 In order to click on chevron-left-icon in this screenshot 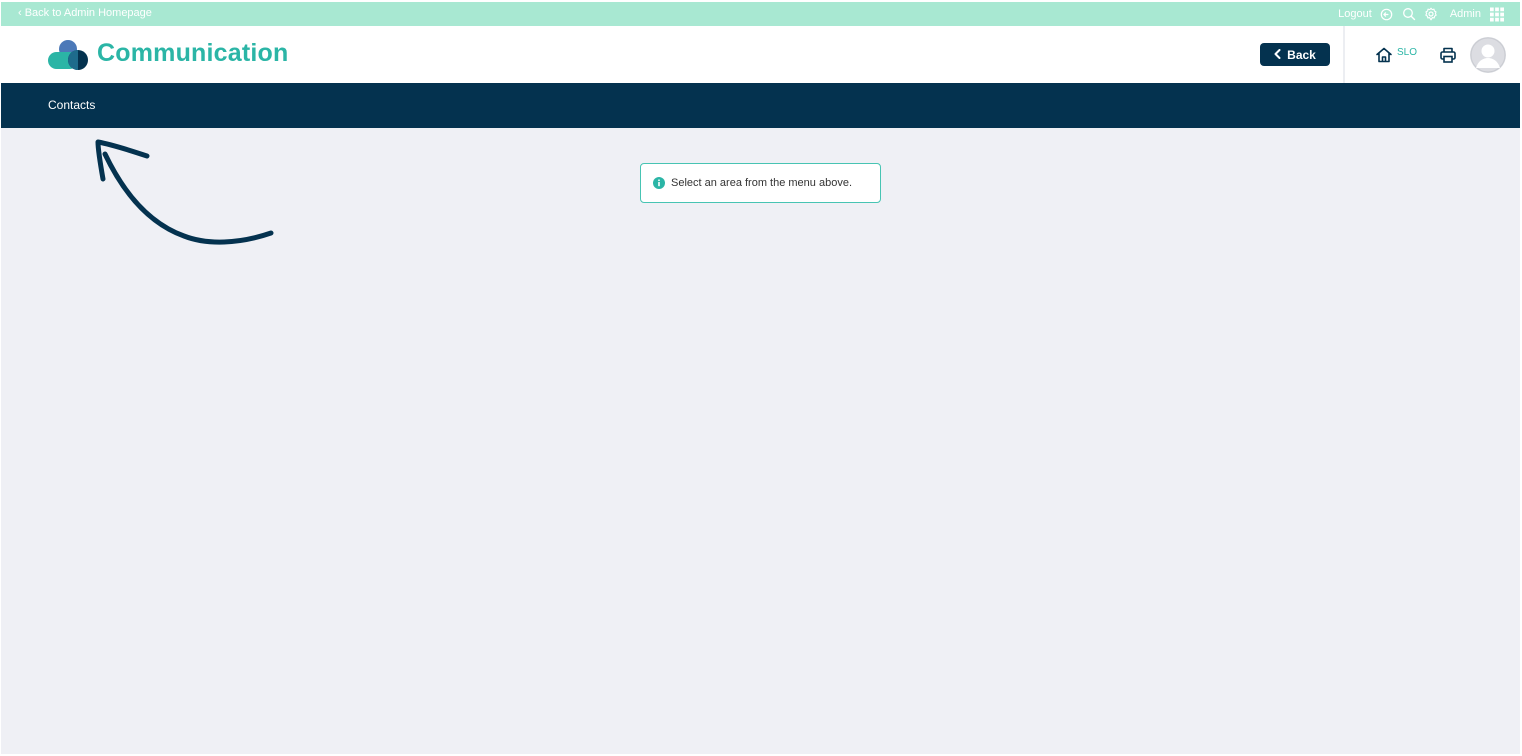, I will do `click(1277, 55)`.